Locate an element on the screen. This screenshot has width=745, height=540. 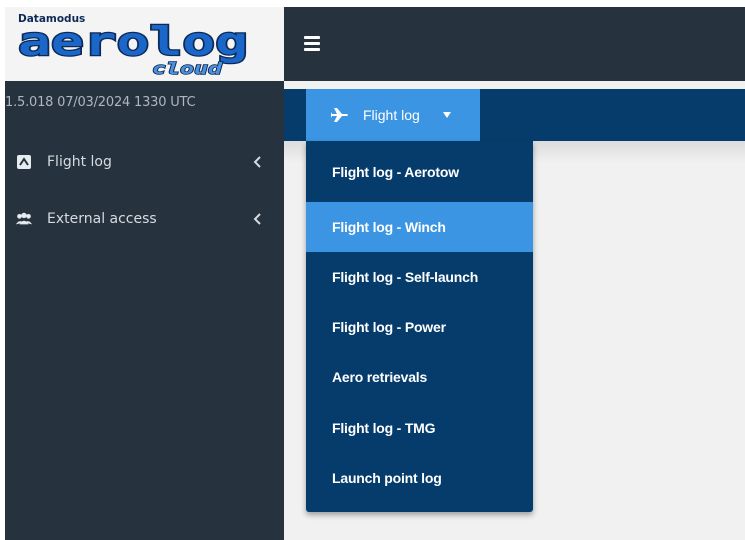
logo-area: Datamodus aerolog cloud is located at coordinates (144, 44).